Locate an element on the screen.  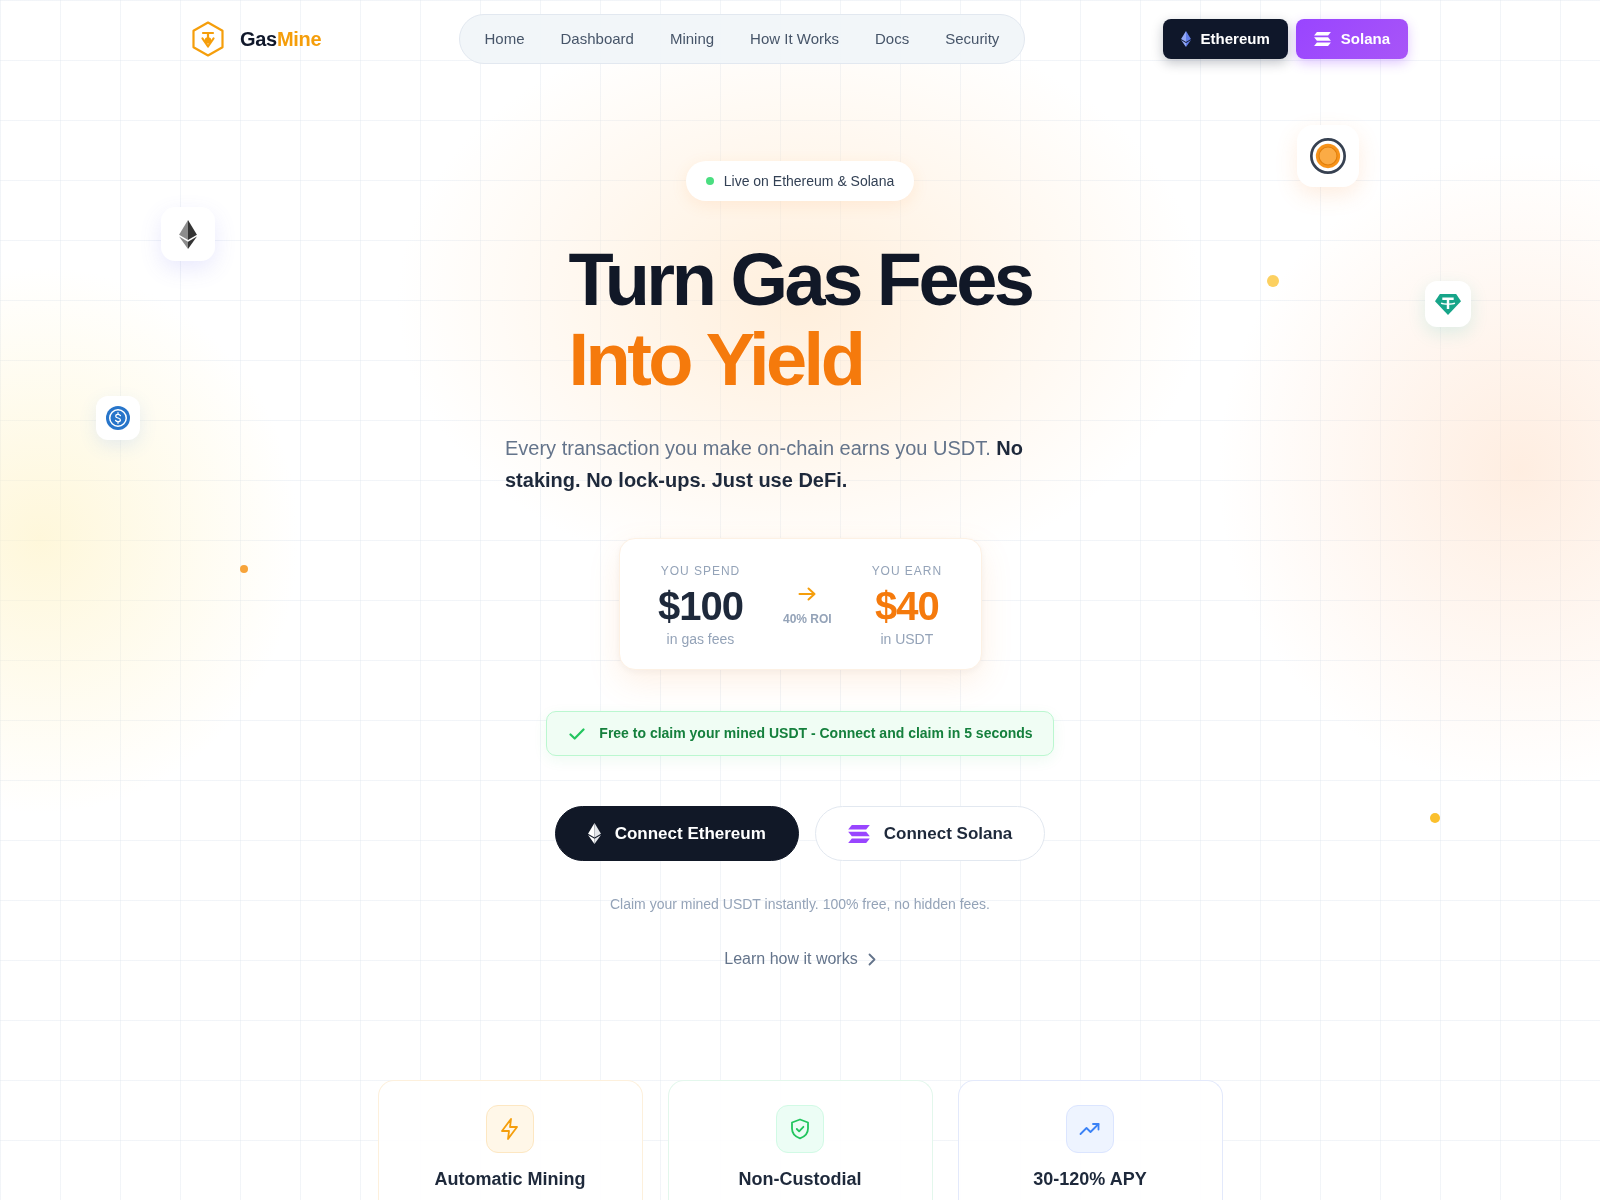
notice-text: Free to claim your mined USDT - Connect and claim in 5 seconds is located at coordinates (816, 733).